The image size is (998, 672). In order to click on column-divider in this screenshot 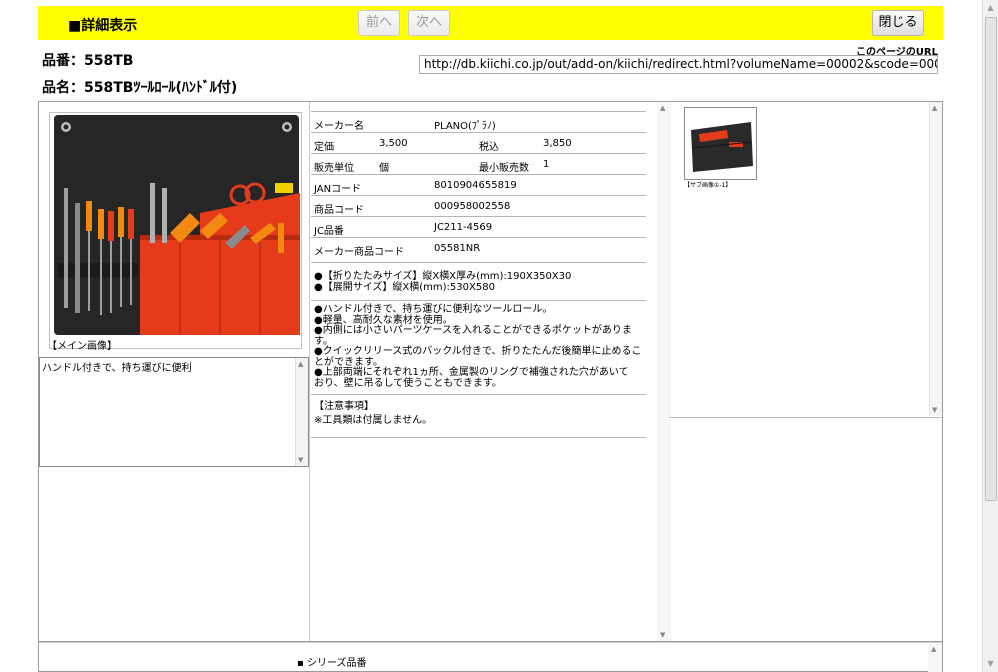, I will do `click(309, 371)`.